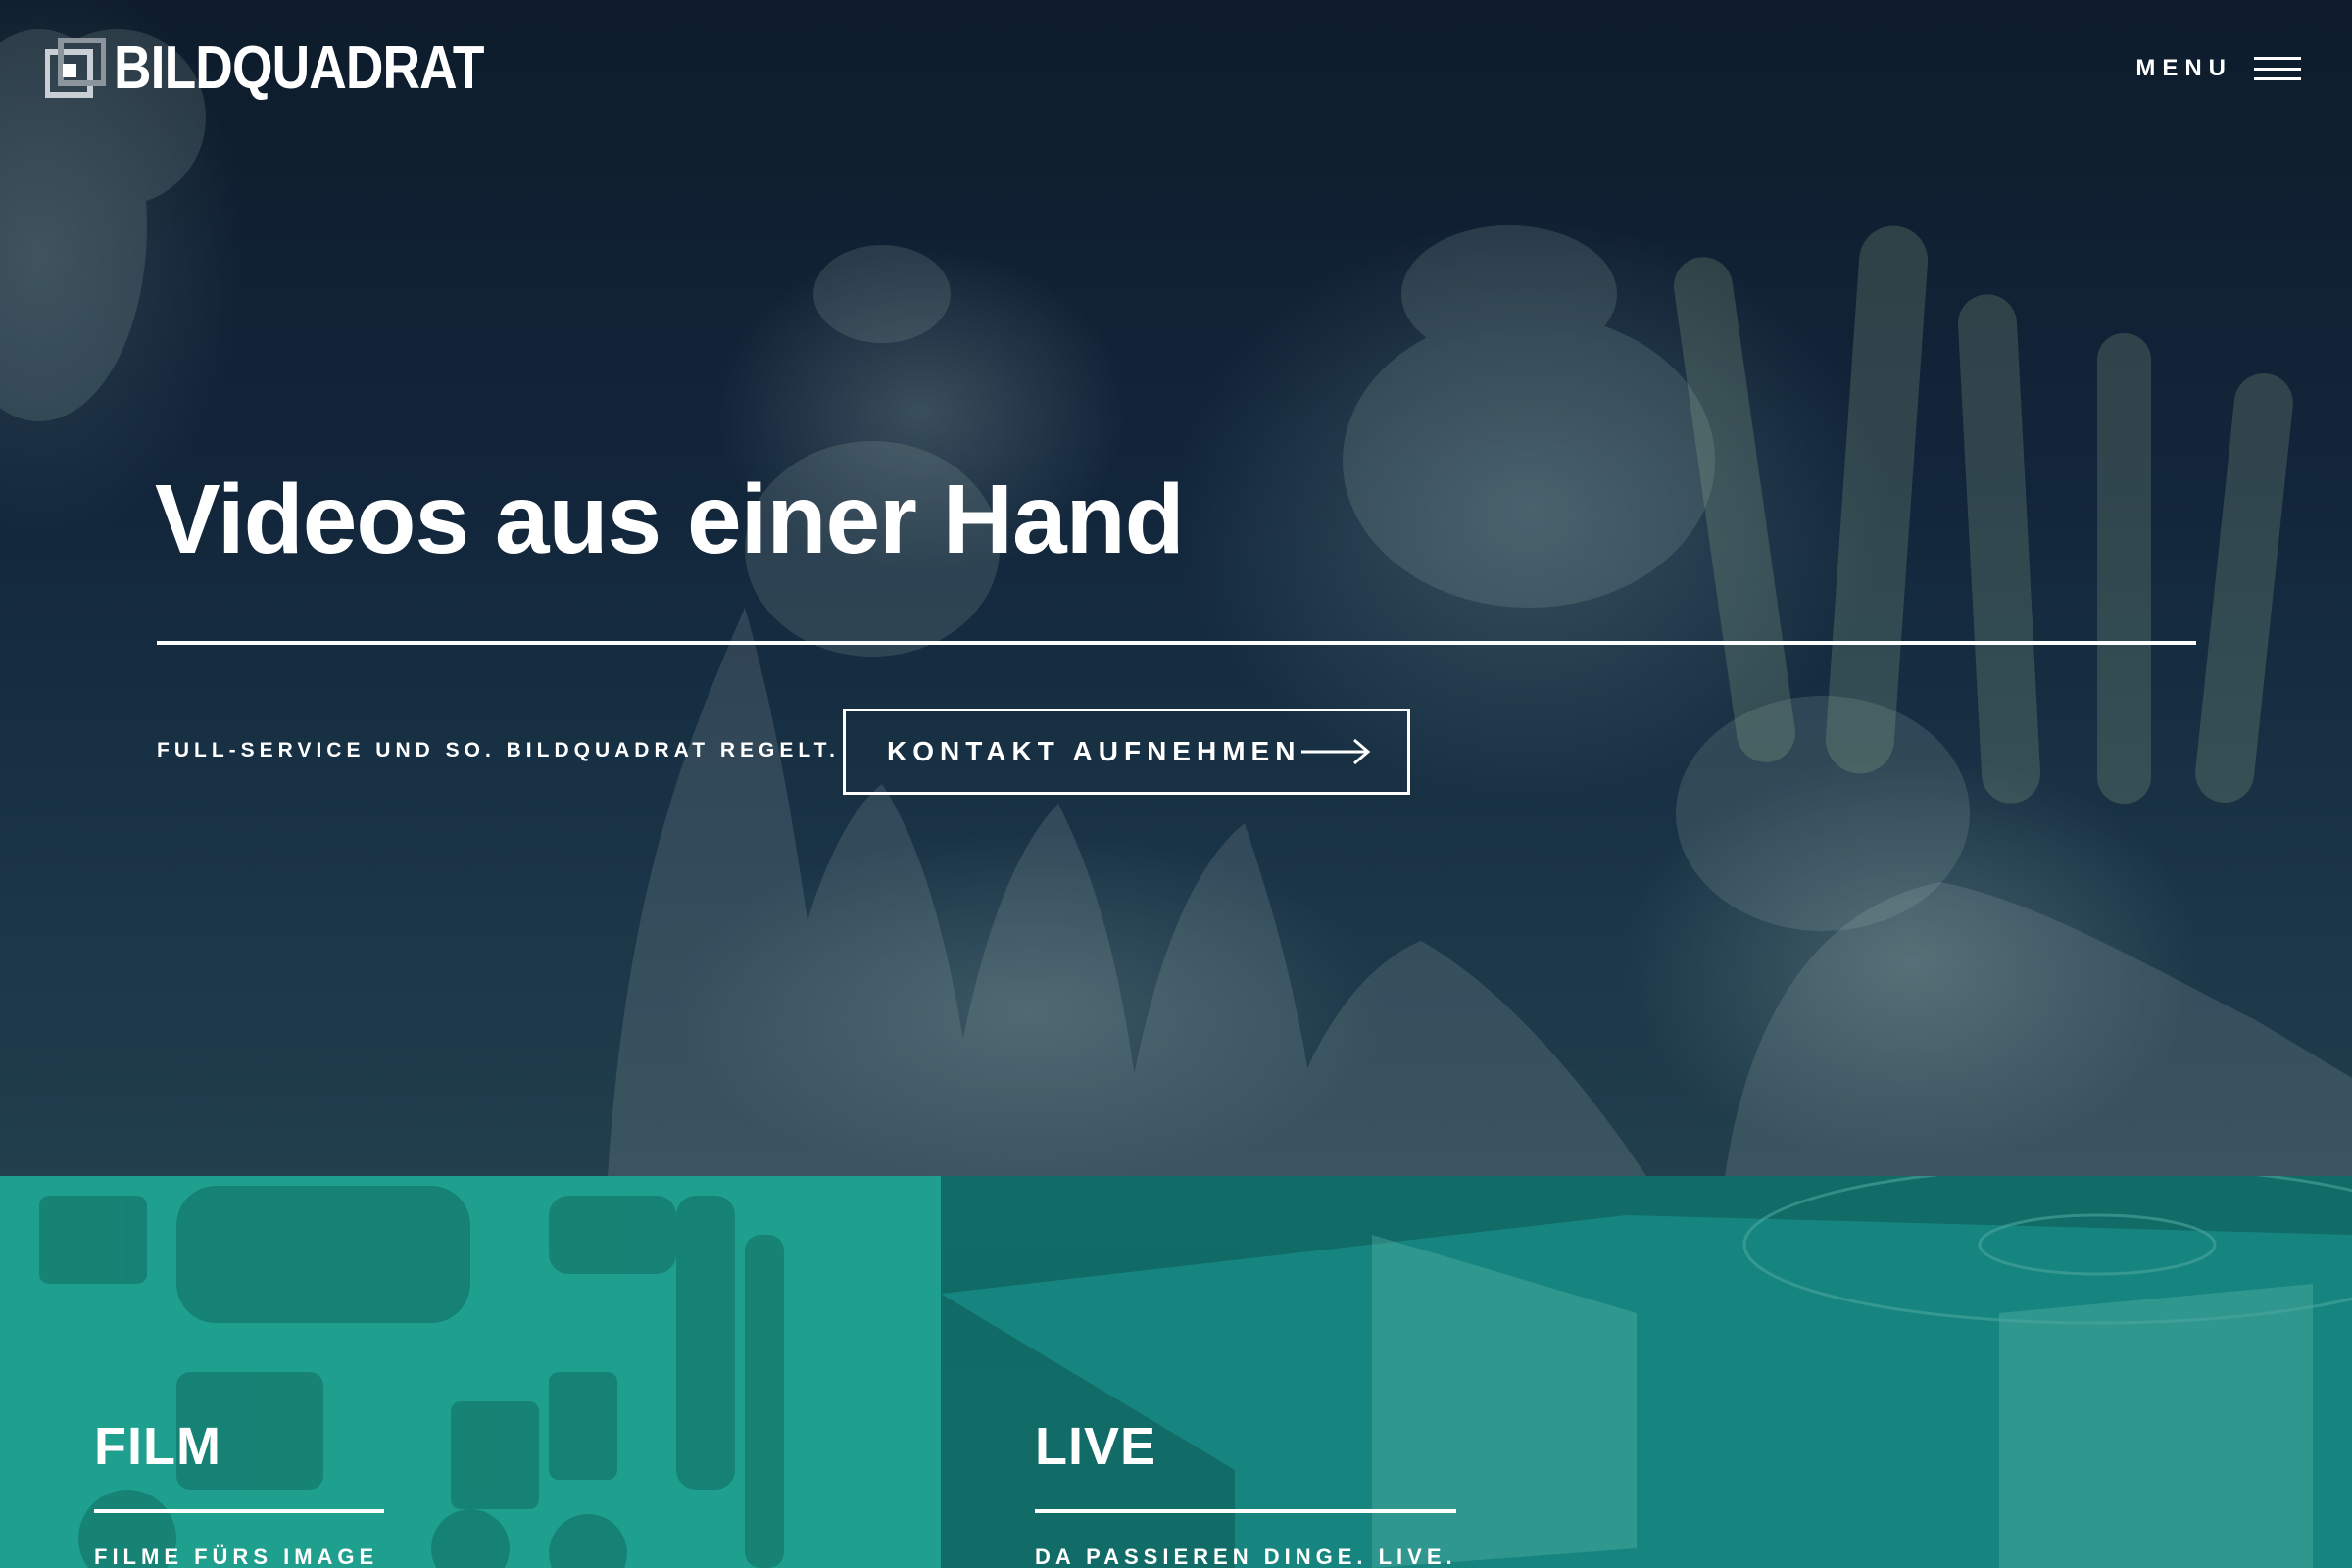  Describe the element at coordinates (2277, 68) in the screenshot. I see `hamburger-icon` at that location.